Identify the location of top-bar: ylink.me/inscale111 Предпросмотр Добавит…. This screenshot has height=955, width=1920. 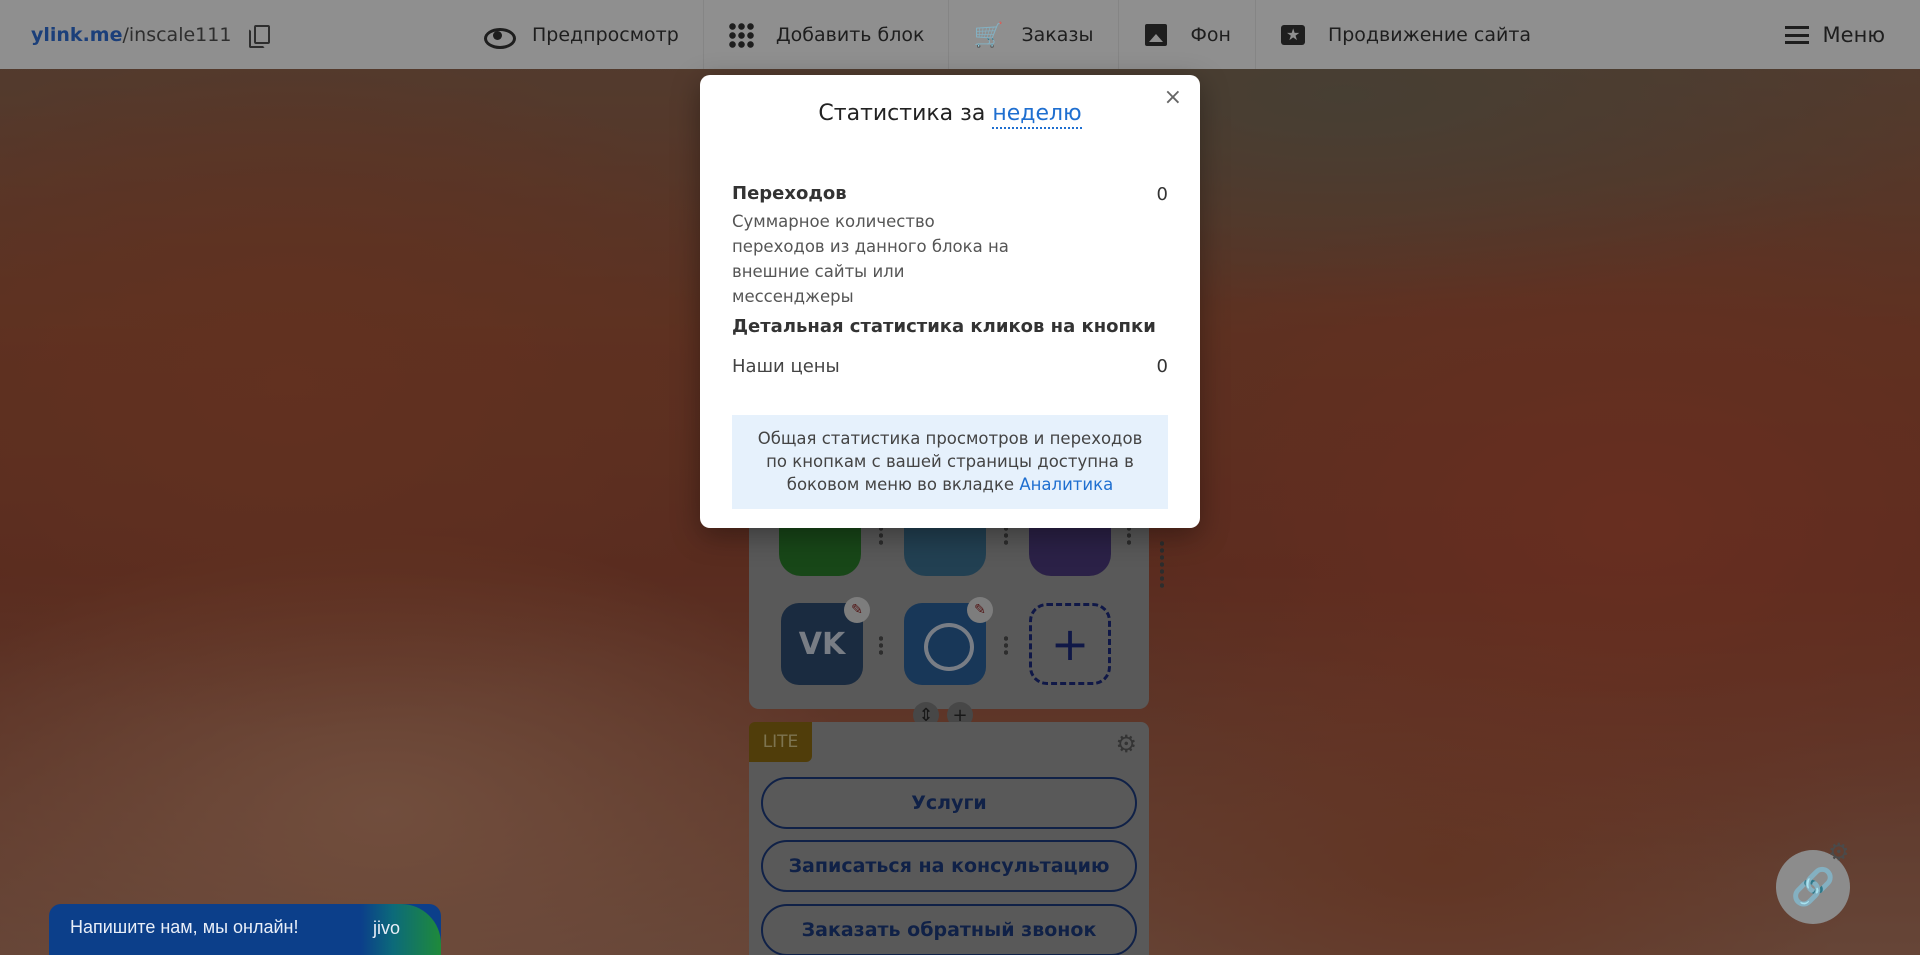
(960, 34).